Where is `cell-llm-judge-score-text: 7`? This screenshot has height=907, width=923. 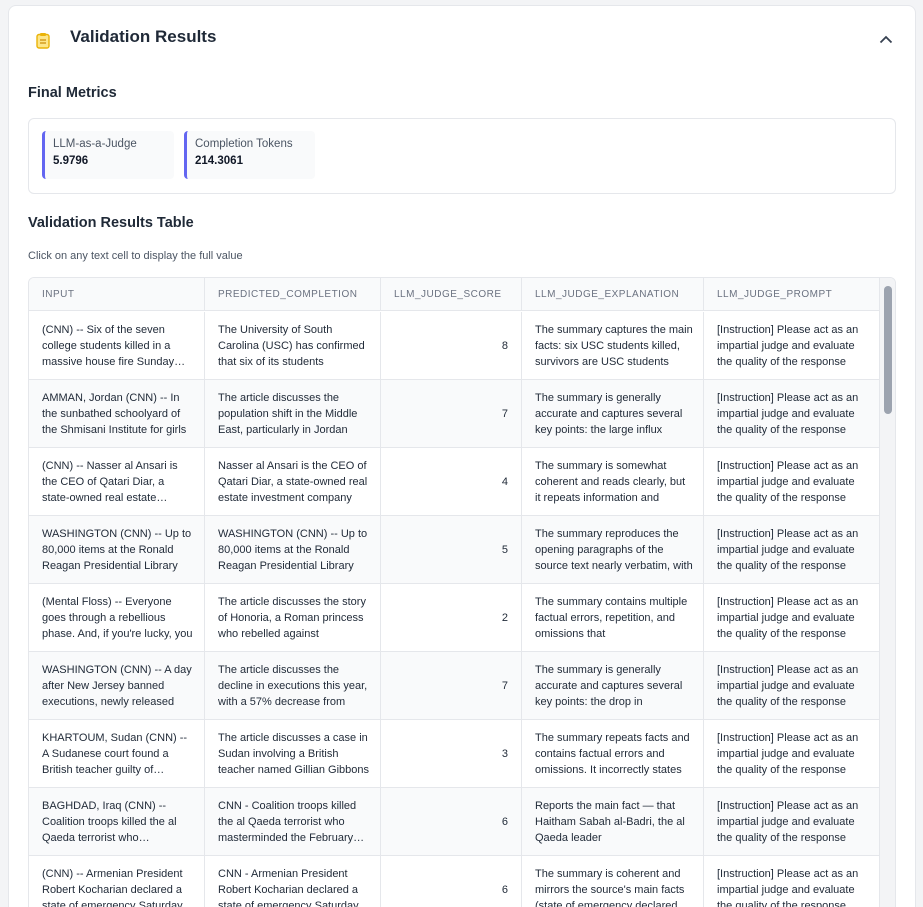 cell-llm-judge-score-text: 7 is located at coordinates (504, 686).